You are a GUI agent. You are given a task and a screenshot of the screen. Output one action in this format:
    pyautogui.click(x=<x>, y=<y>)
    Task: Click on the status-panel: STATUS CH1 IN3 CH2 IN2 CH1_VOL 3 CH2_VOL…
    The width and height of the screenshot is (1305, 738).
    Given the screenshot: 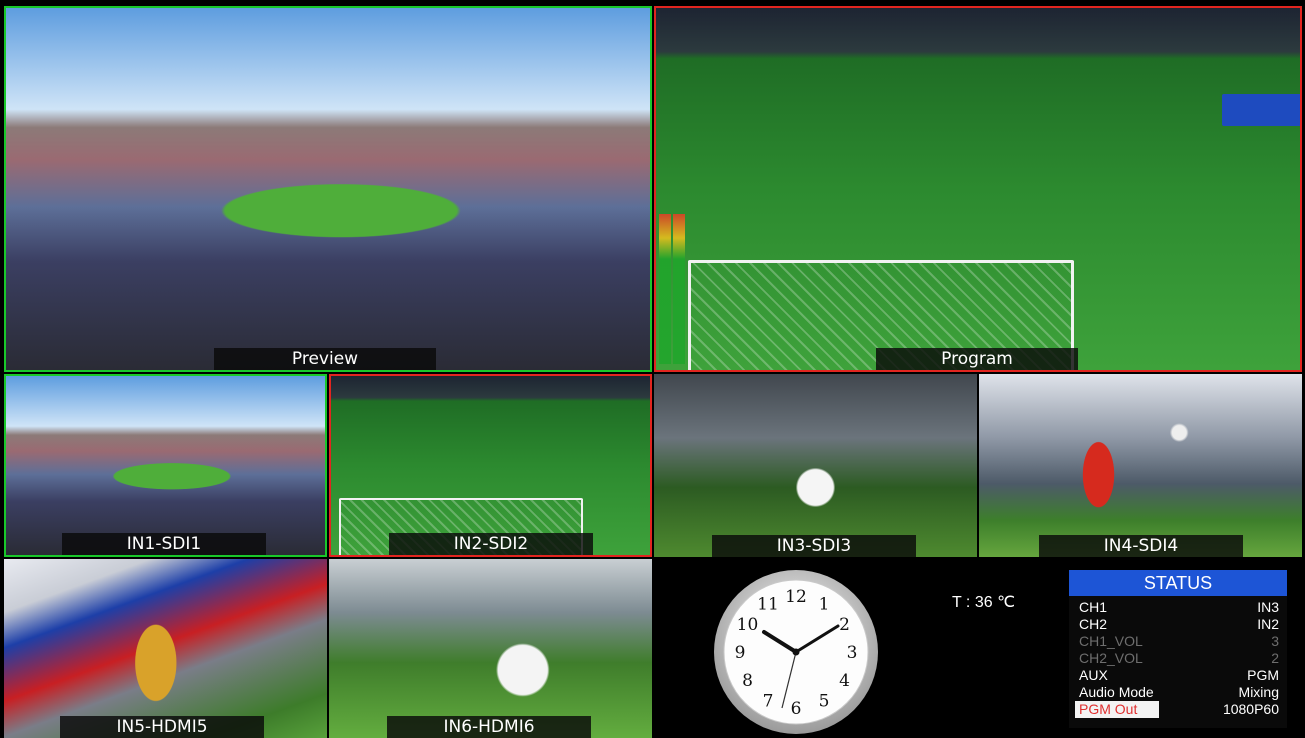 What is the action you would take?
    pyautogui.click(x=1178, y=649)
    